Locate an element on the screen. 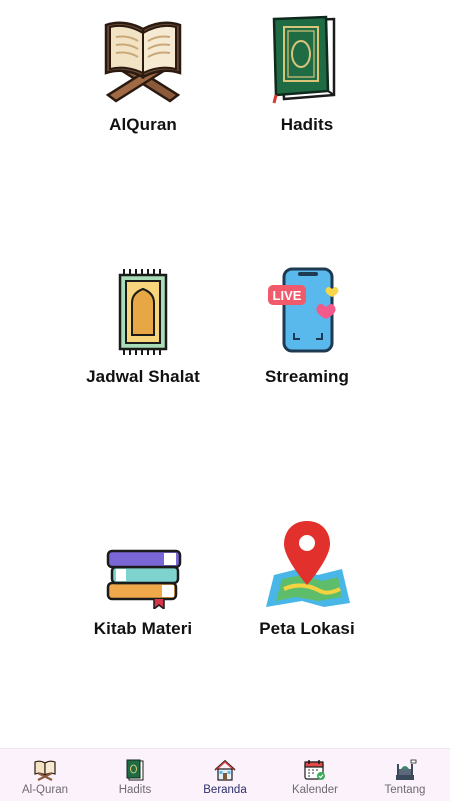 Image resolution: width=450 pixels, height=801 pixels. nav-item-kalender: Kalender is located at coordinates (315, 775).